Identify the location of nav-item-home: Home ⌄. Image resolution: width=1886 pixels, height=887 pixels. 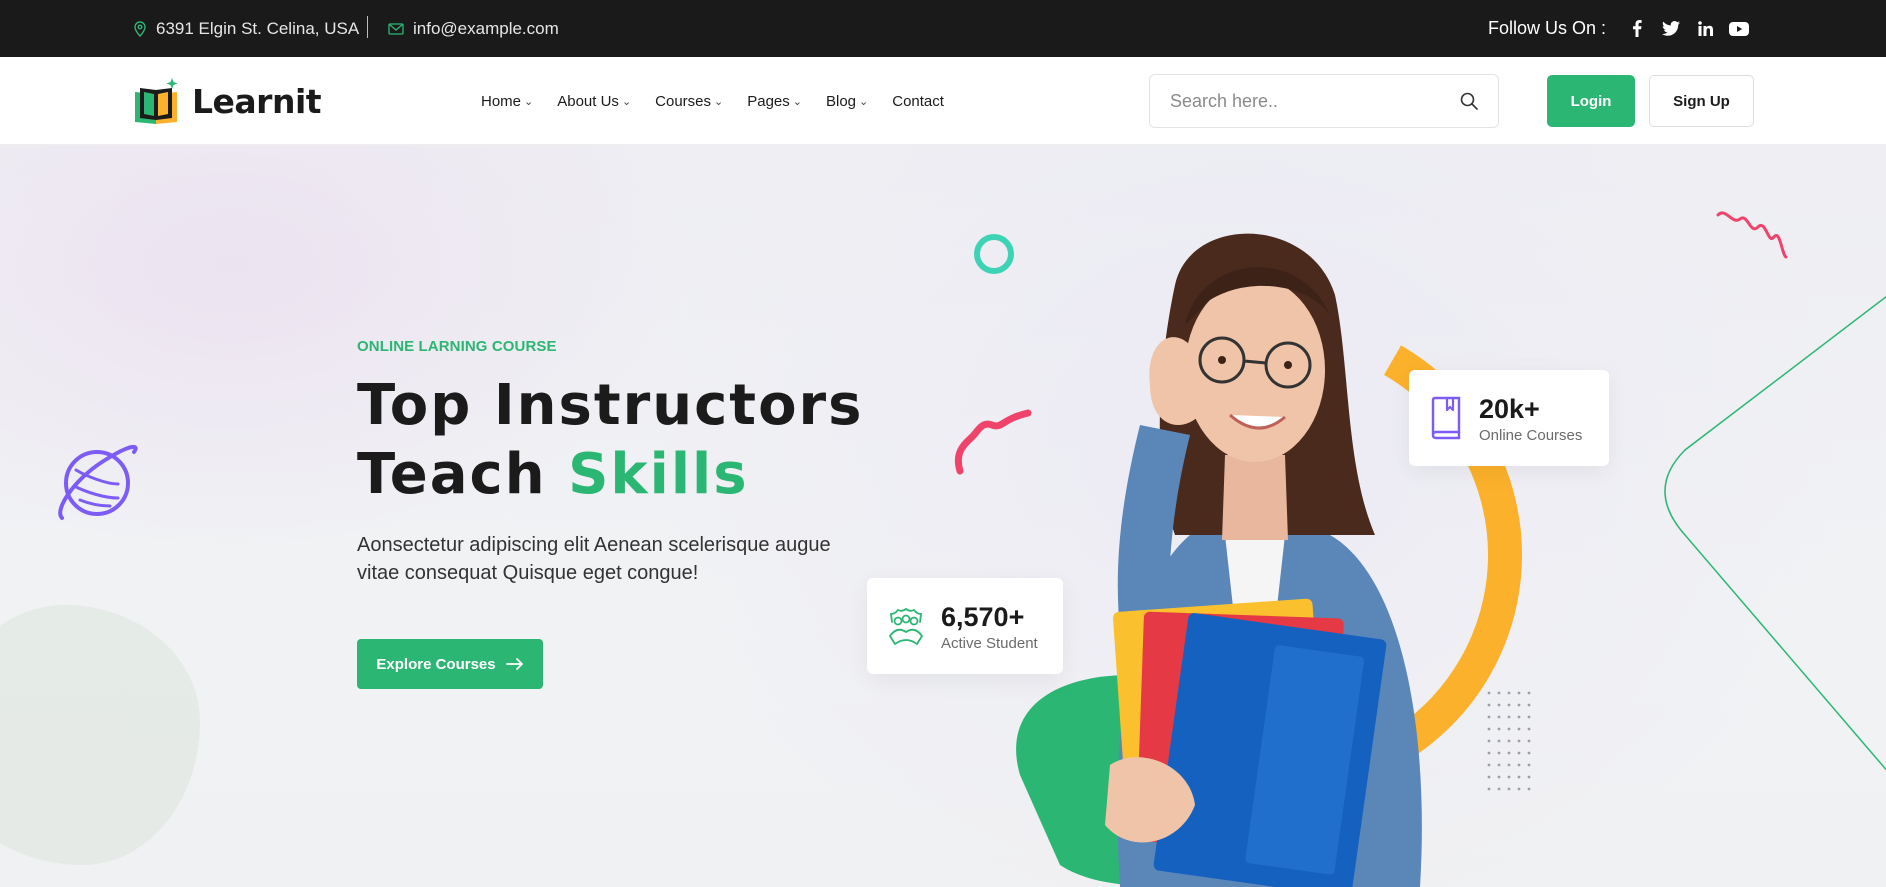
(507, 101).